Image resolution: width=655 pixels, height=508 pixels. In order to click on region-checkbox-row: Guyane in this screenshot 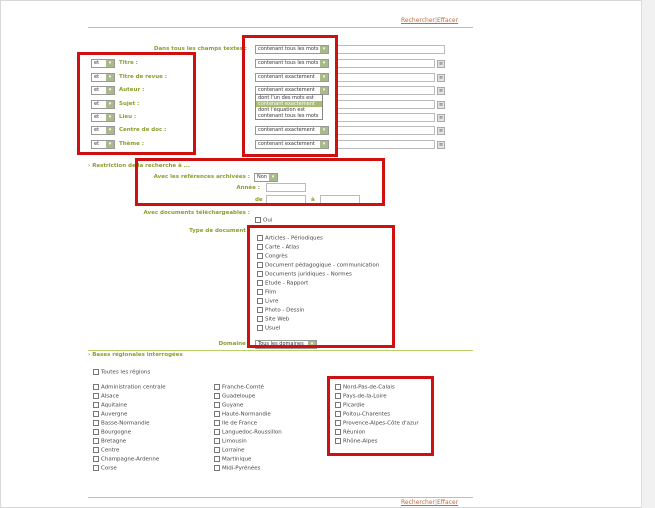, I will do `click(228, 405)`.